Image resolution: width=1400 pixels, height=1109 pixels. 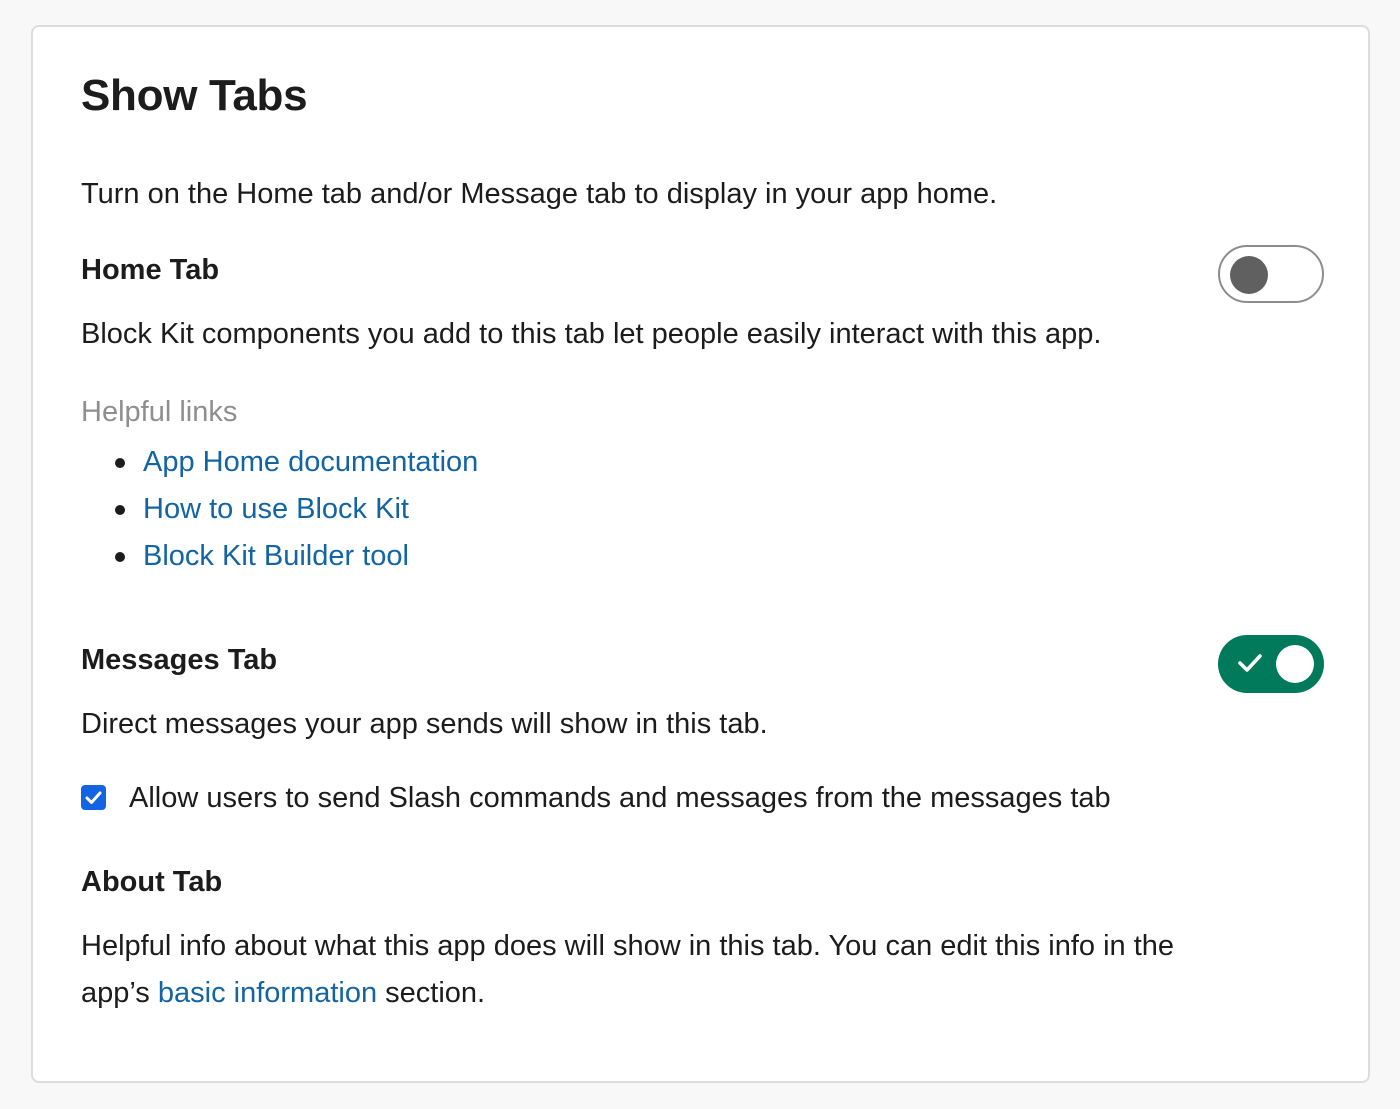 I want to click on description-text: app’s, so click(x=119, y=993).